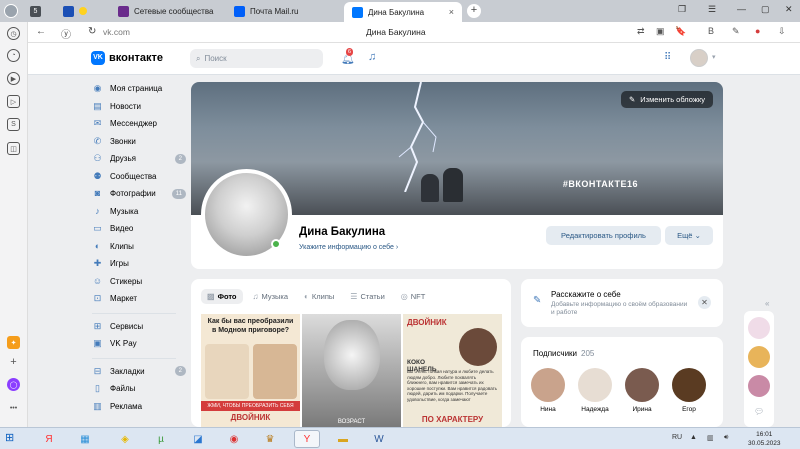 The height and width of the screenshot is (449, 800). I want to click on yandex-taskbar-icon: Я, so click(49, 439).